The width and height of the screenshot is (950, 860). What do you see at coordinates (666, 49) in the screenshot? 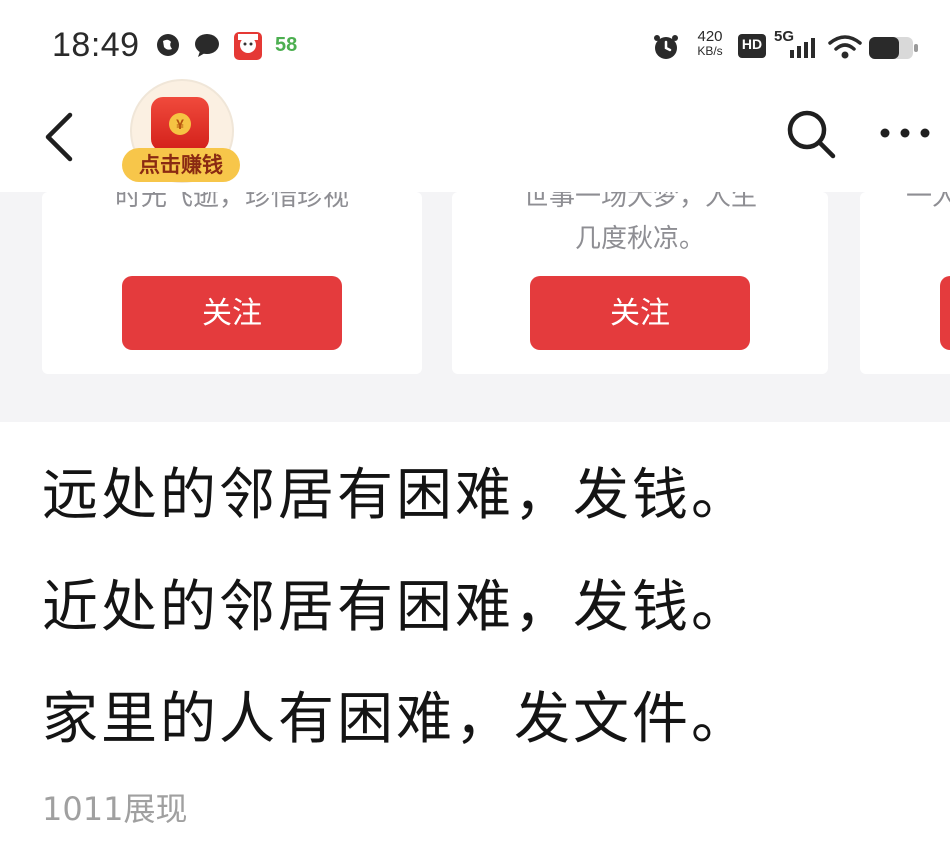
I see `alarm-clock-icon` at bounding box center [666, 49].